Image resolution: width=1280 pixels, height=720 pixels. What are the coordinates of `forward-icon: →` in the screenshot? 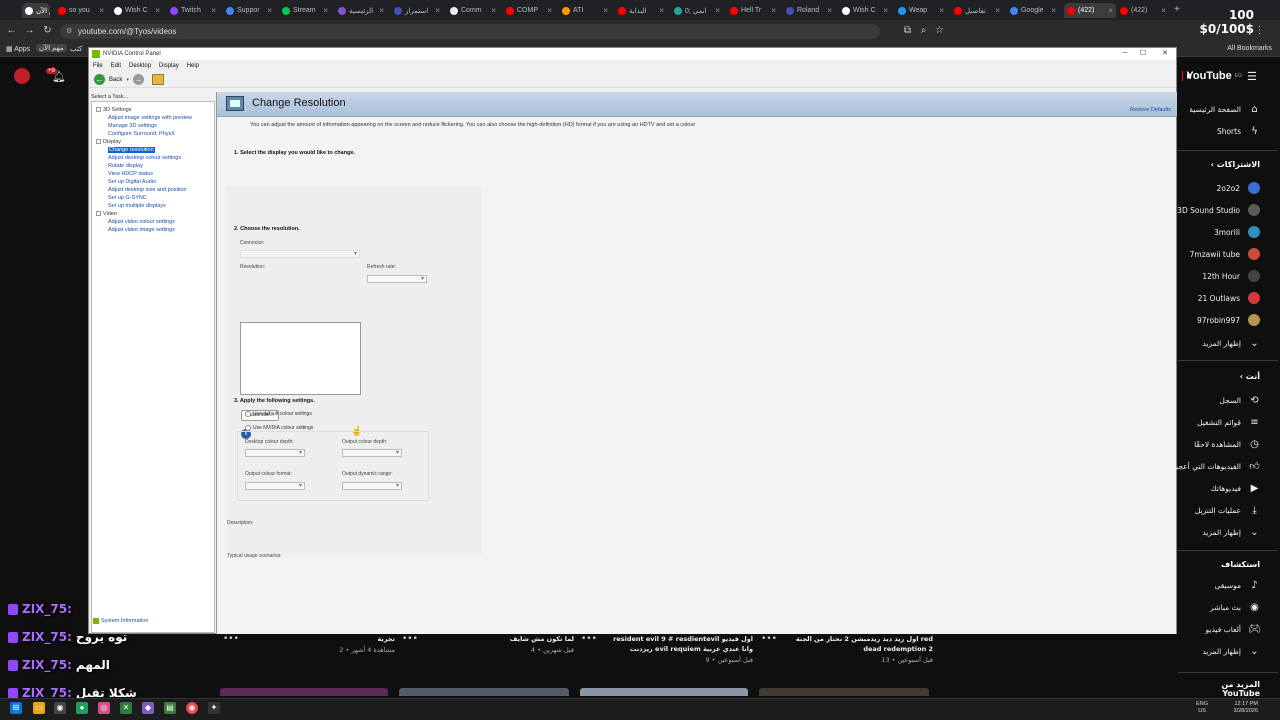 It's located at (29, 30).